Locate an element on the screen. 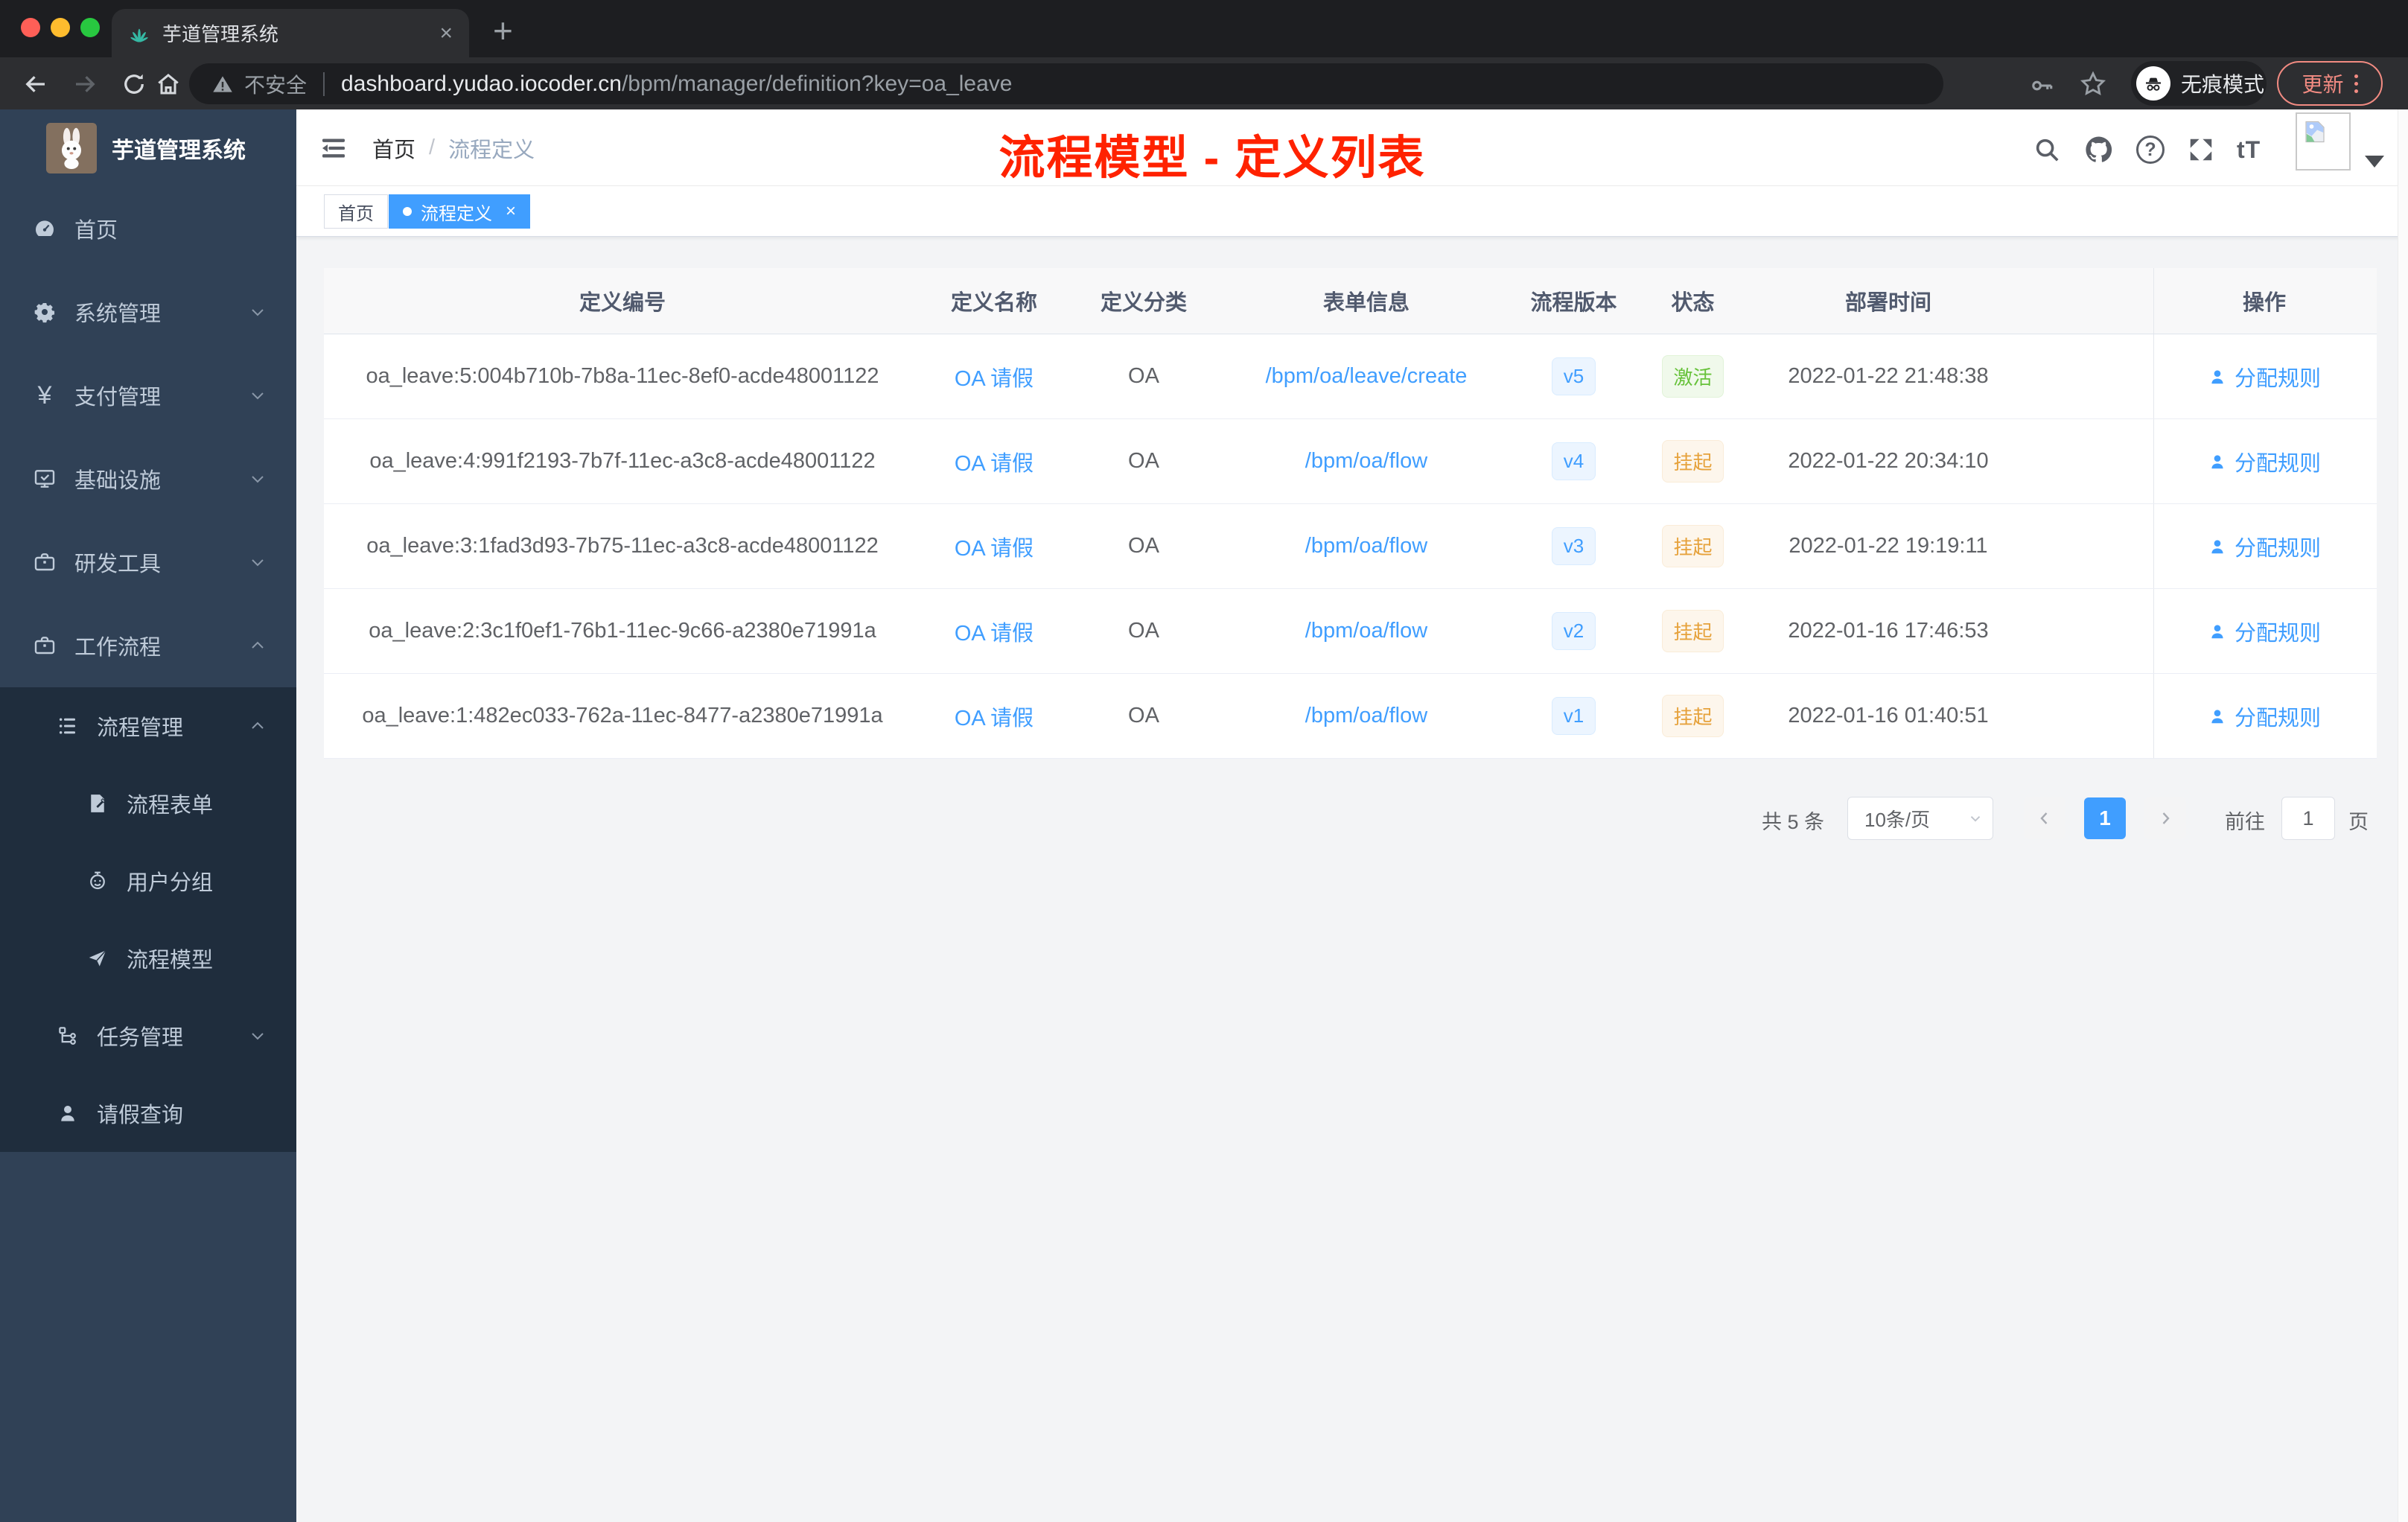 This screenshot has width=2408, height=1522. window-close-button is located at coordinates (30, 27).